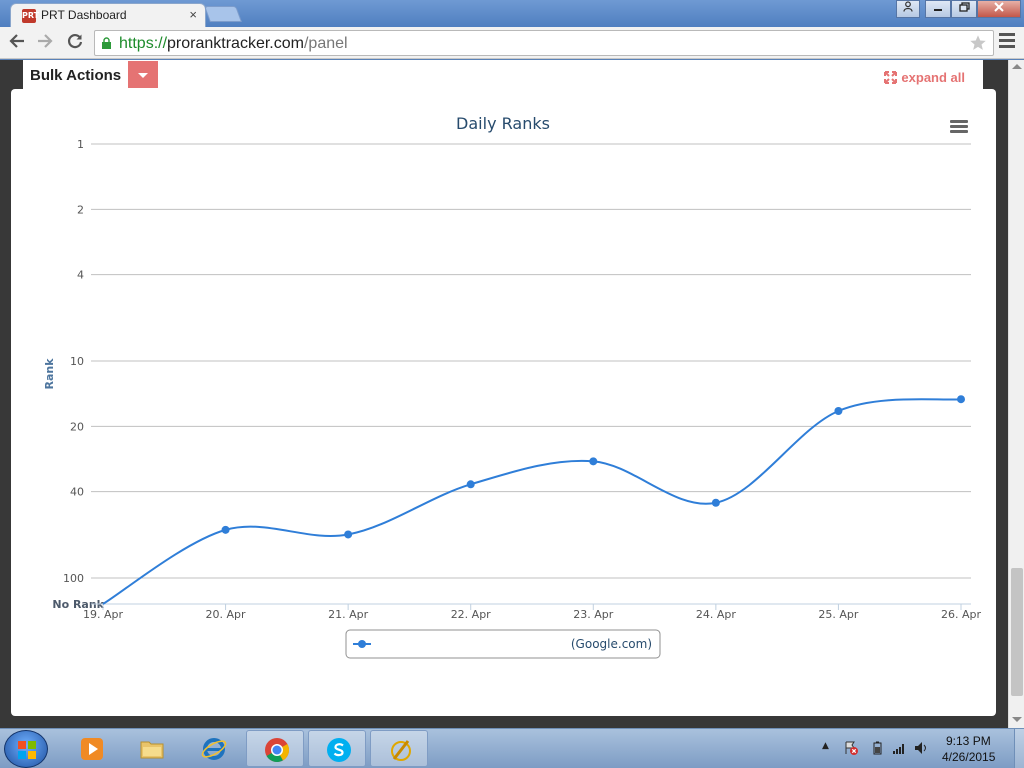  What do you see at coordinates (45, 41) in the screenshot?
I see `forward-icon` at bounding box center [45, 41].